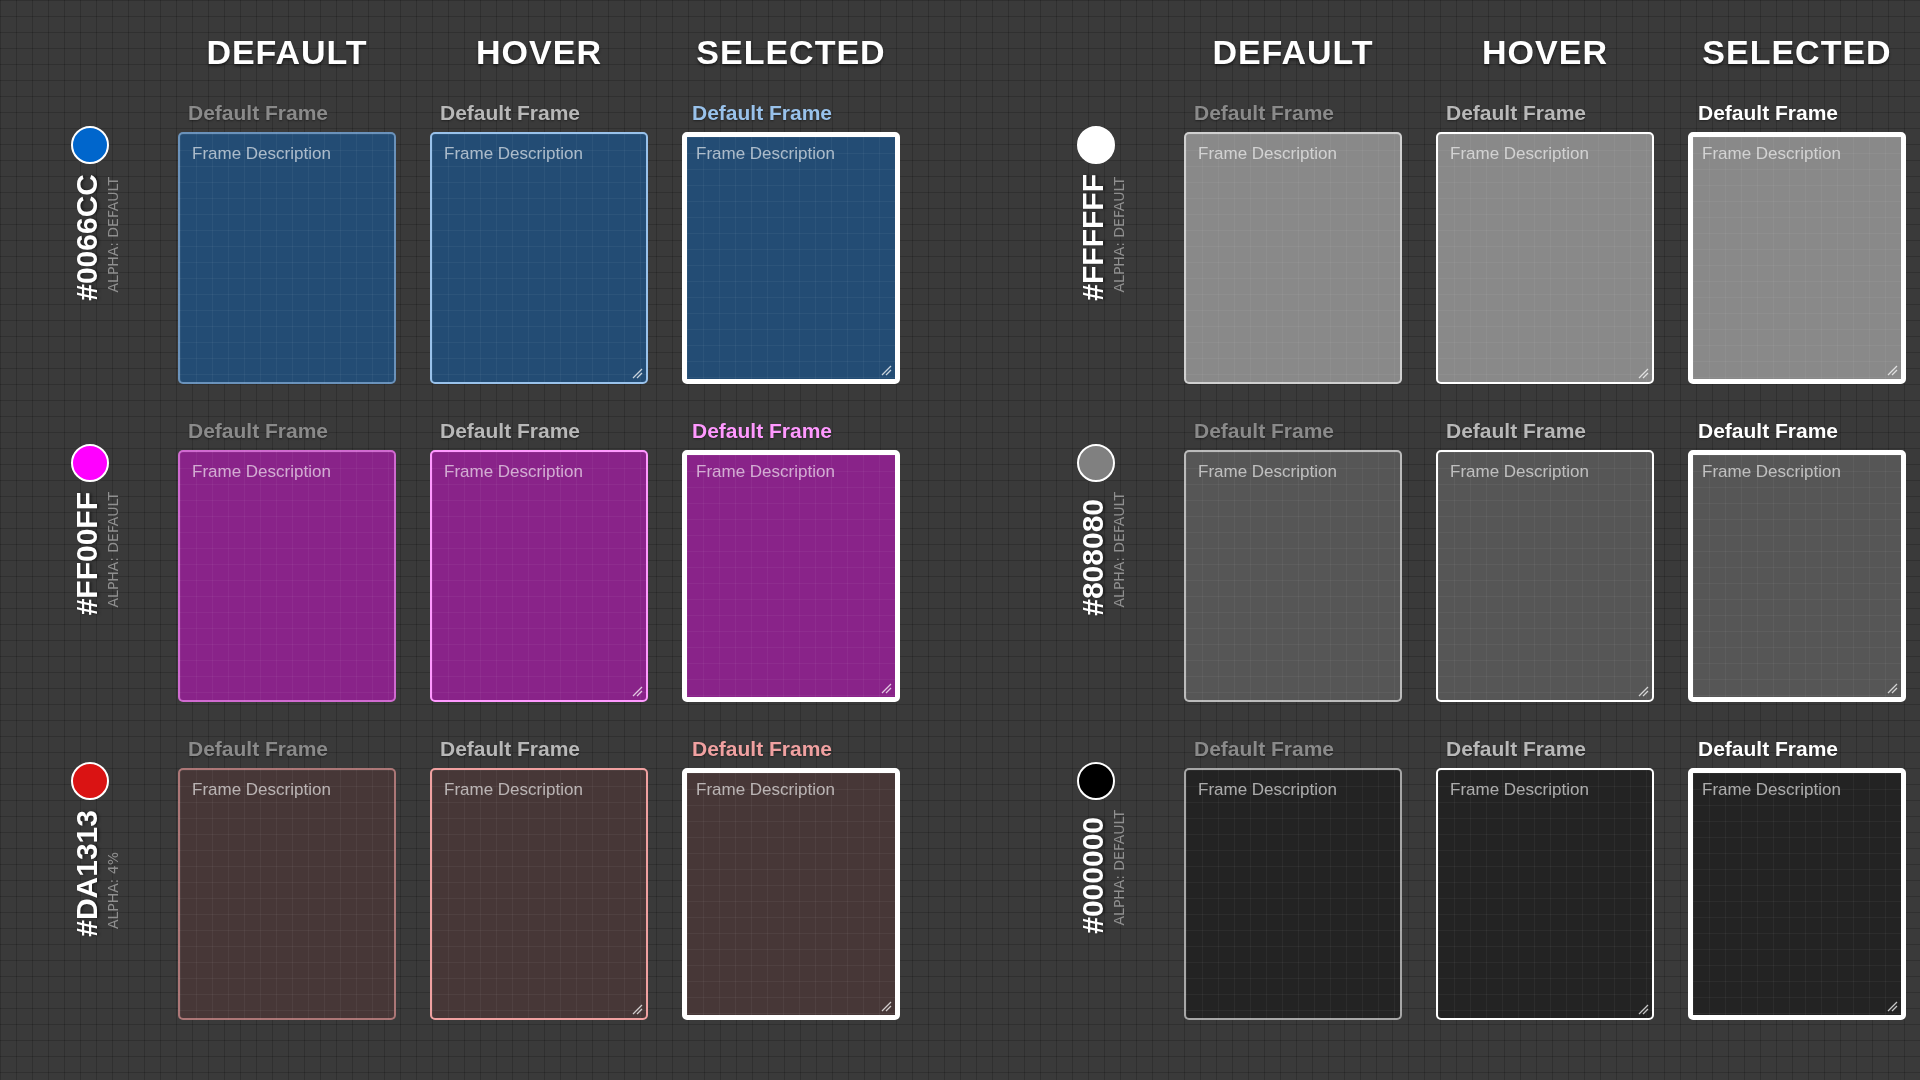 The image size is (1920, 1080). I want to click on hex-code-label: #FF00FF, so click(87, 554).